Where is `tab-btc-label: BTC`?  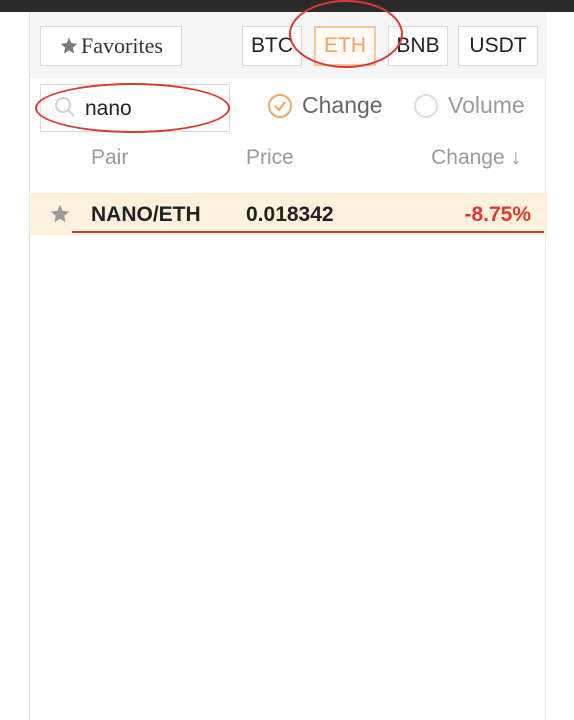
tab-btc-label: BTC is located at coordinates (272, 45).